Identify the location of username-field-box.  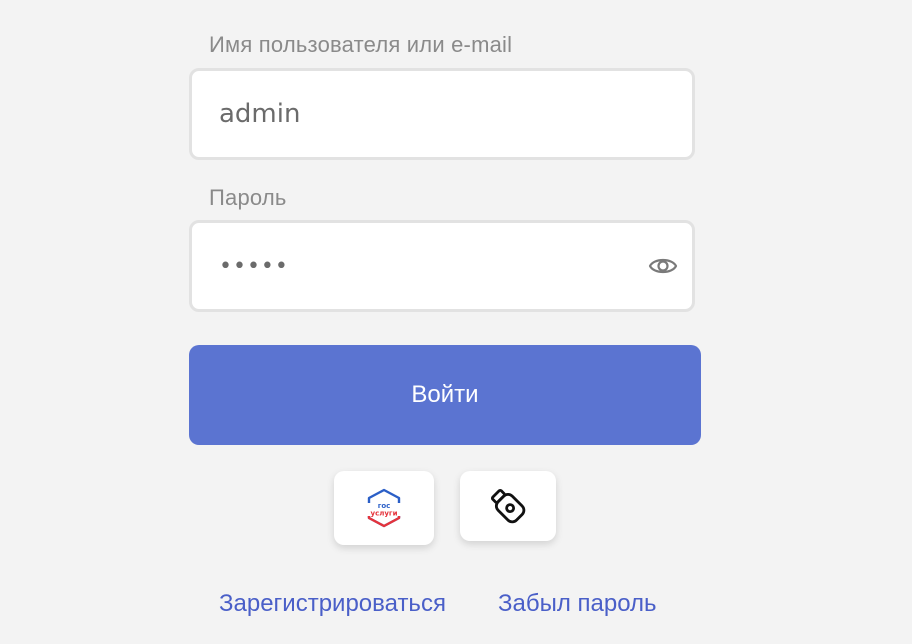
(442, 114).